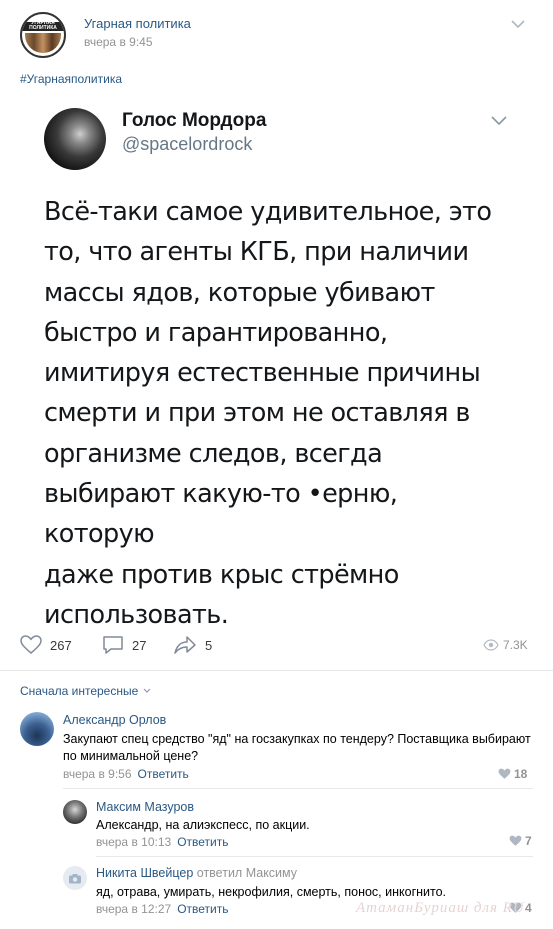 This screenshot has height=929, width=553. What do you see at coordinates (196, 873) in the screenshot?
I see `comment-author-line: Никита Швейцер ответил Максиму` at bounding box center [196, 873].